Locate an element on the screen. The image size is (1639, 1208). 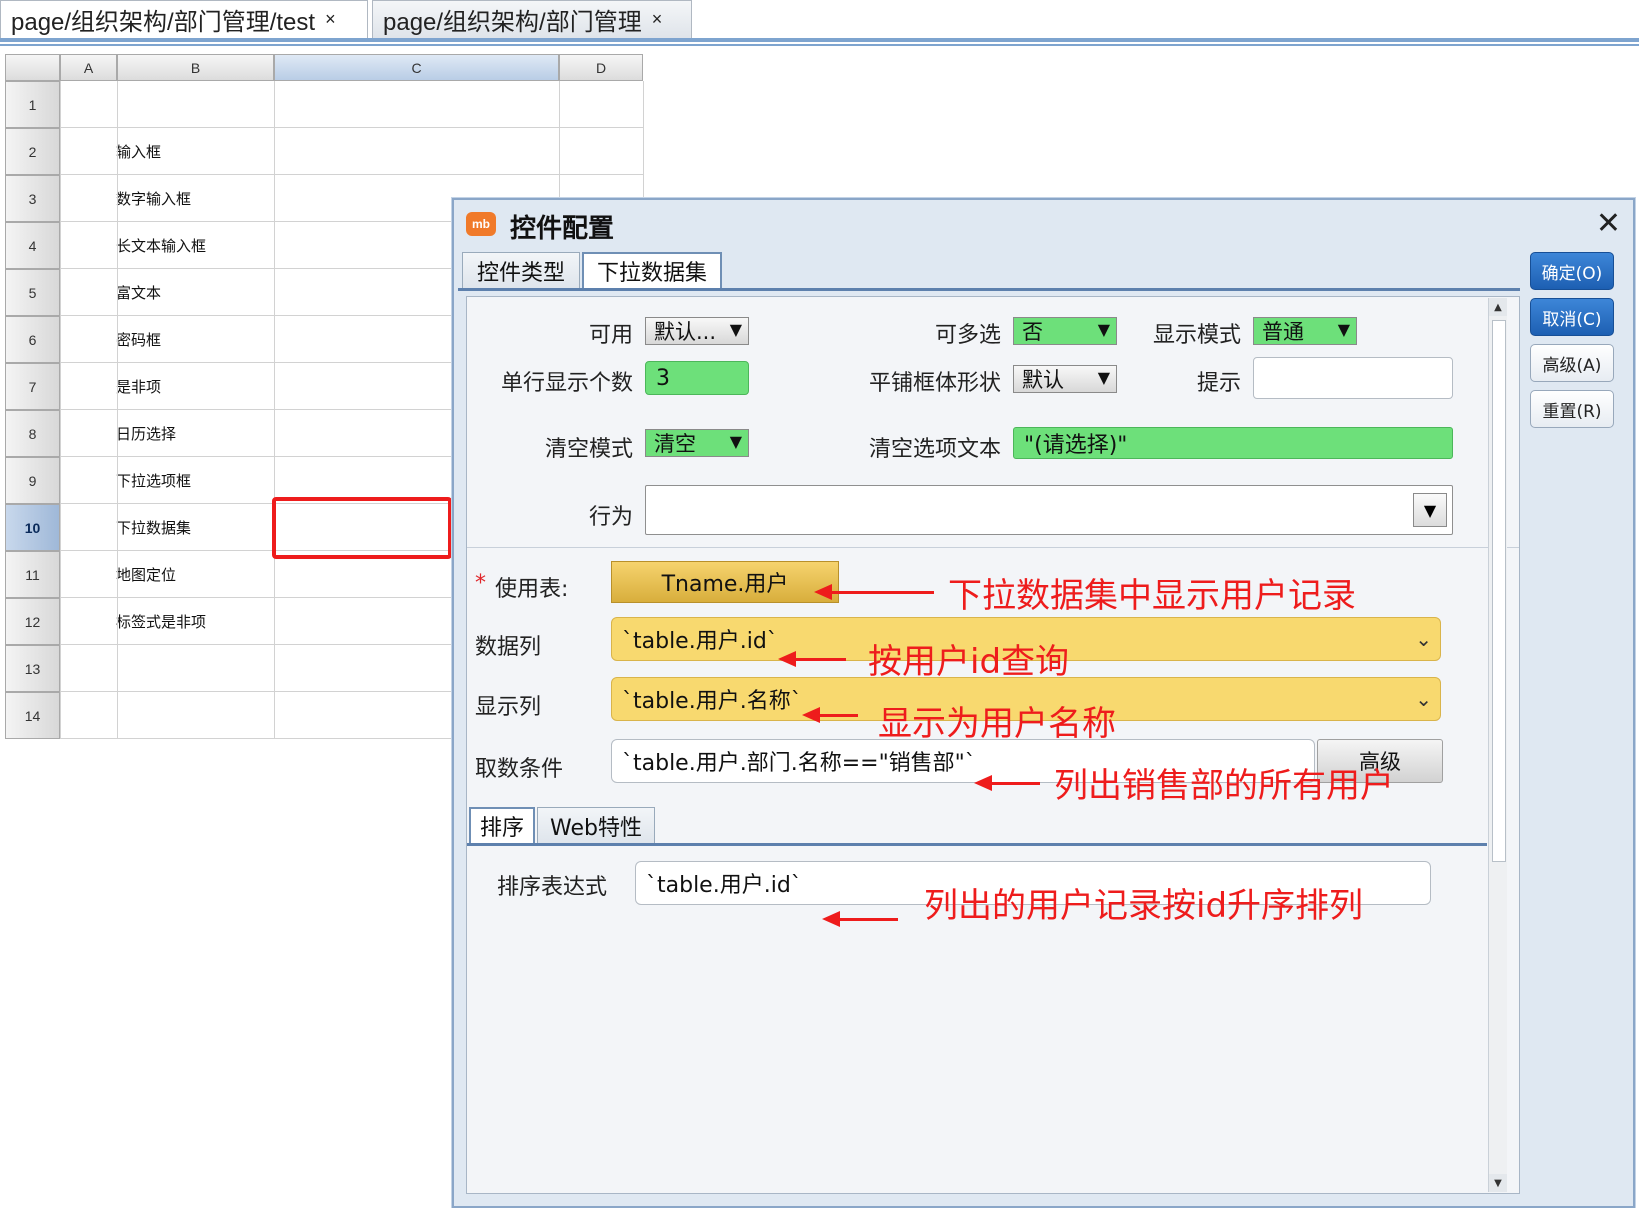
clear-mode-label: 清空模式 is located at coordinates (588, 449).